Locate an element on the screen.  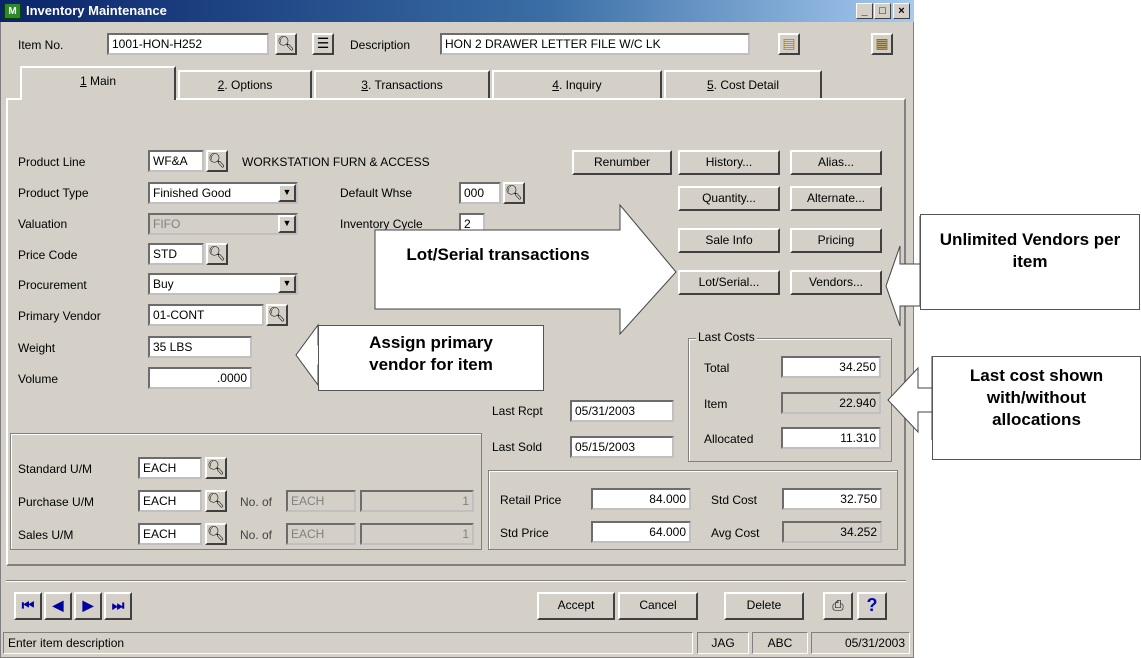
last-cost-callout: Last cost shown with/without allocations is located at coordinates (1036, 408).